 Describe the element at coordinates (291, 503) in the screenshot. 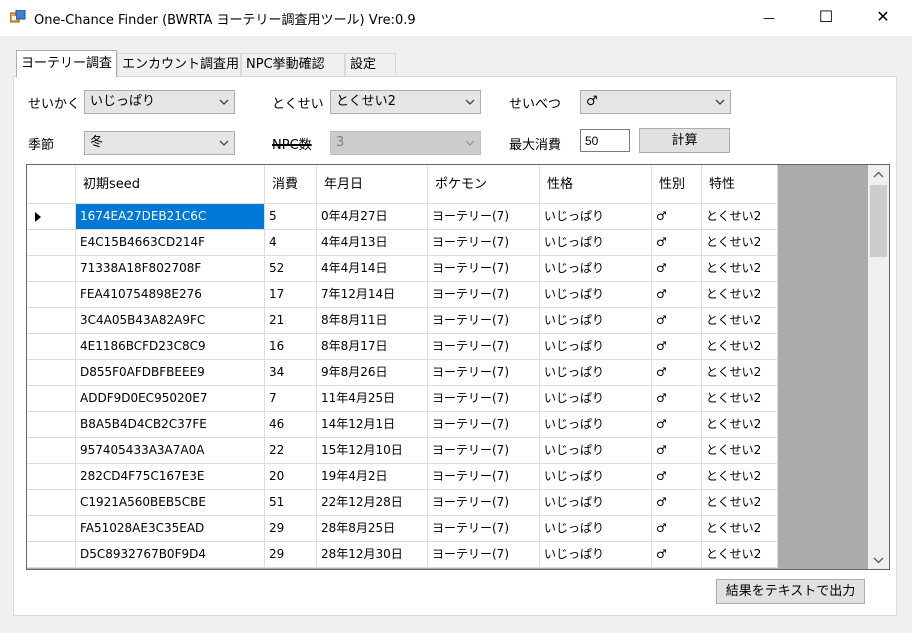

I see `cell-col-cost: 51` at that location.